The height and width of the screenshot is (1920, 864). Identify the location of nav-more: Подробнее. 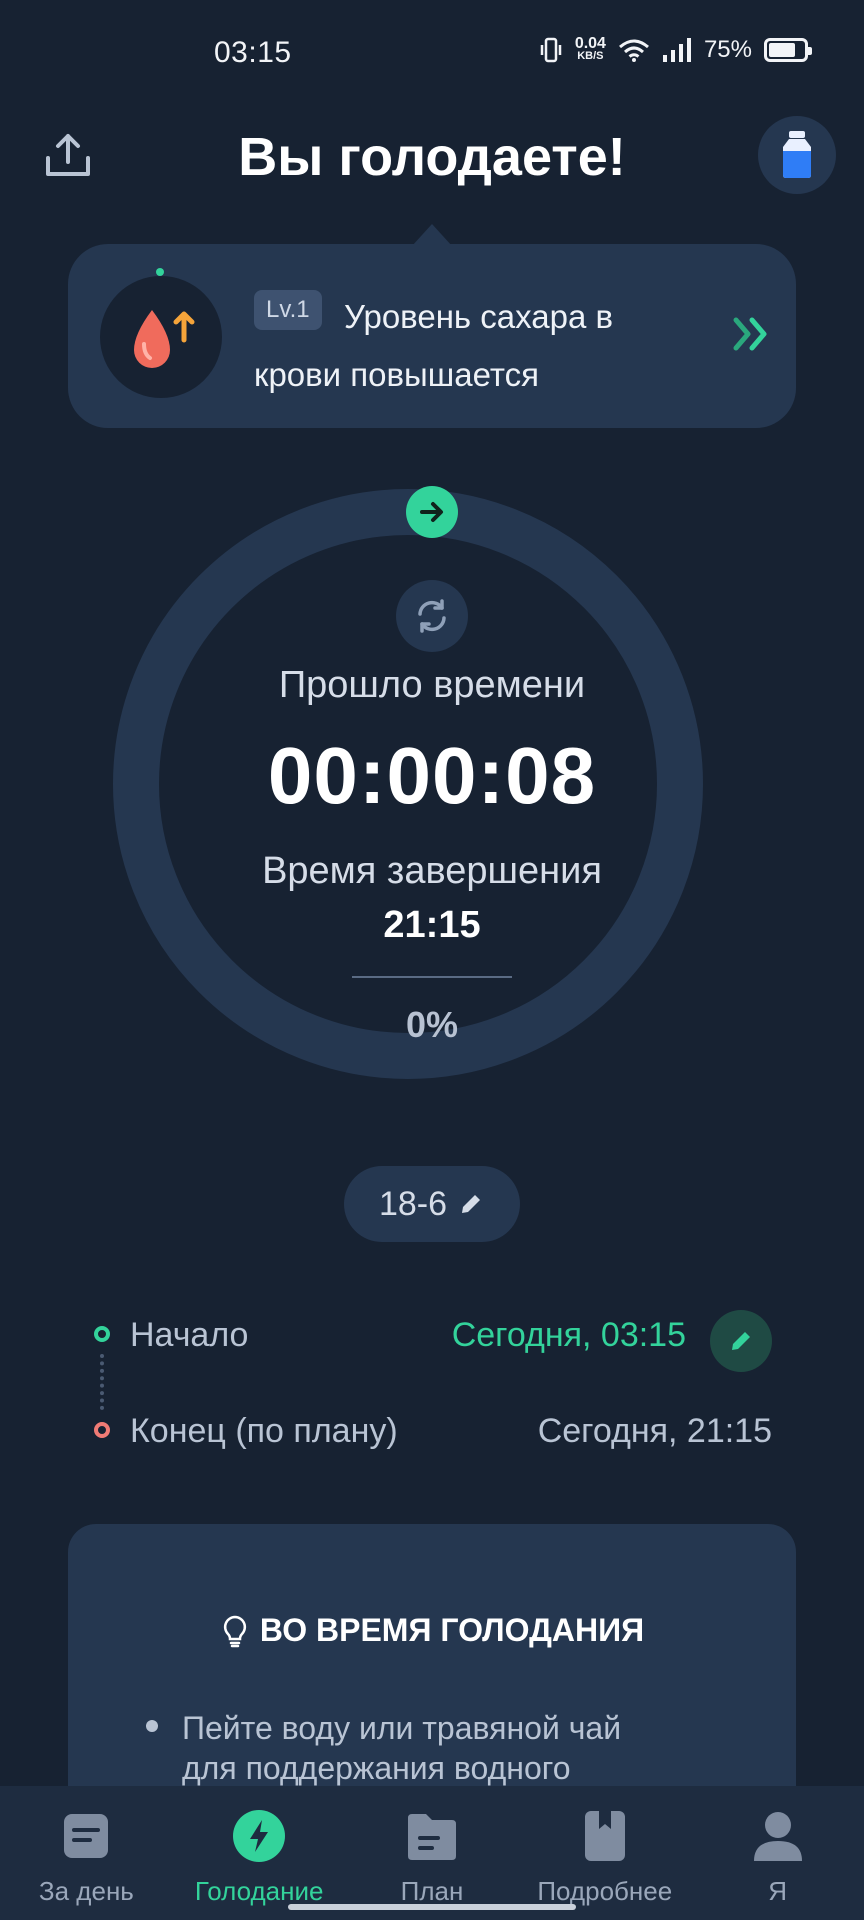
(604, 1853).